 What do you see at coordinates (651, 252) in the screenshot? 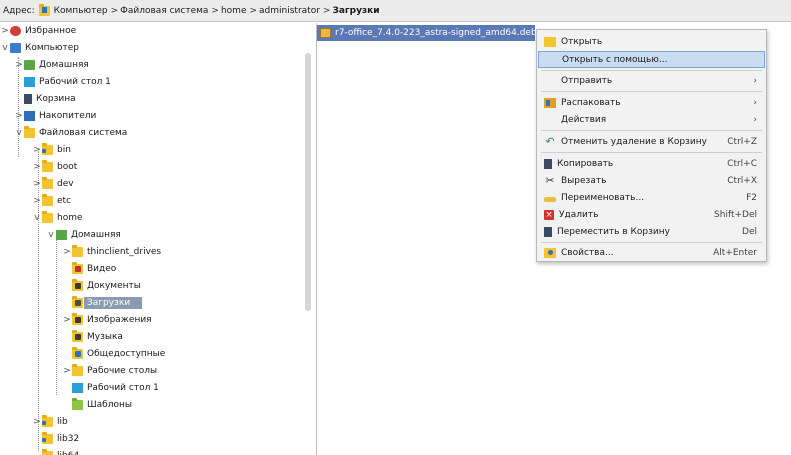
I see `menu-properties: Свойства... Alt+Enter` at bounding box center [651, 252].